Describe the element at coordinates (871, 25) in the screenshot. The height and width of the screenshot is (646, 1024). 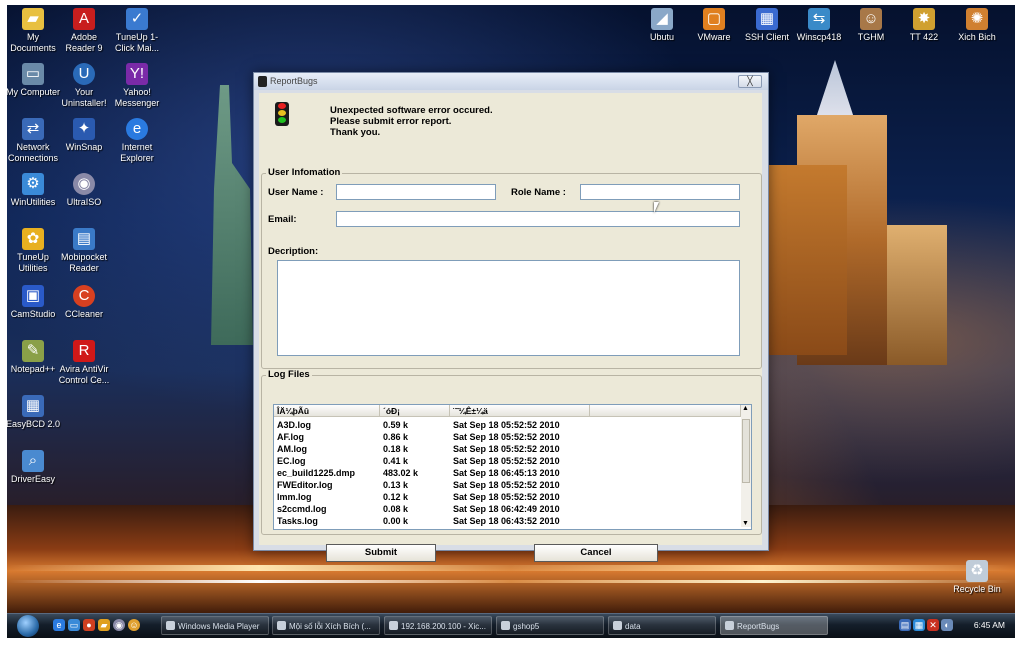
I see `desktop-icon-tghm: ☺ TGHM` at that location.